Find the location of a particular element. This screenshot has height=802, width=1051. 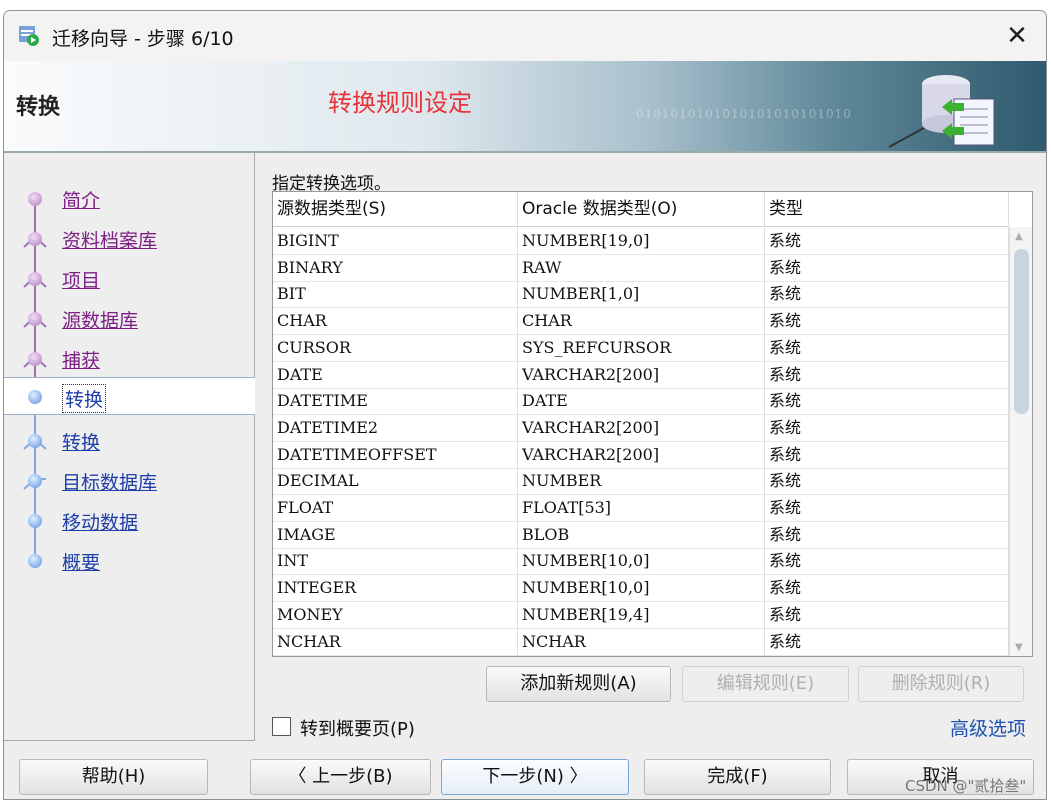

source-type-cell: BIGINT is located at coordinates (395, 241).